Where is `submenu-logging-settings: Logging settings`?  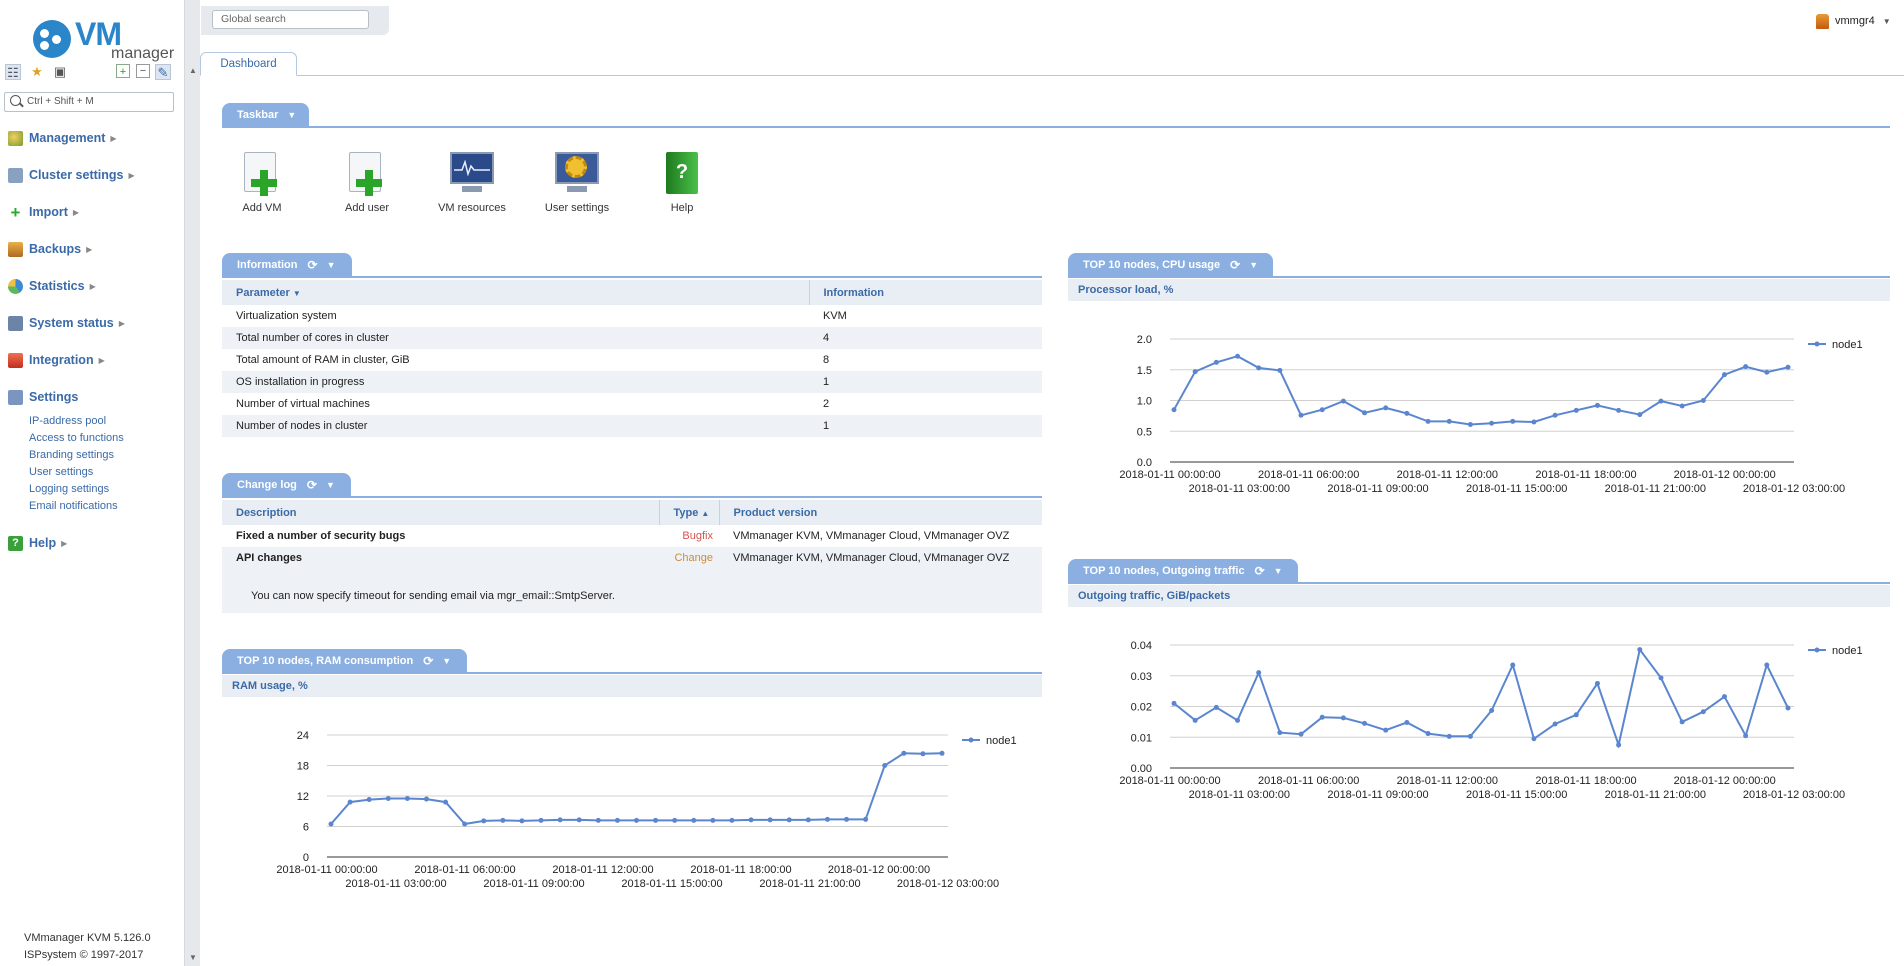
submenu-logging-settings: Logging settings is located at coordinates (69, 489).